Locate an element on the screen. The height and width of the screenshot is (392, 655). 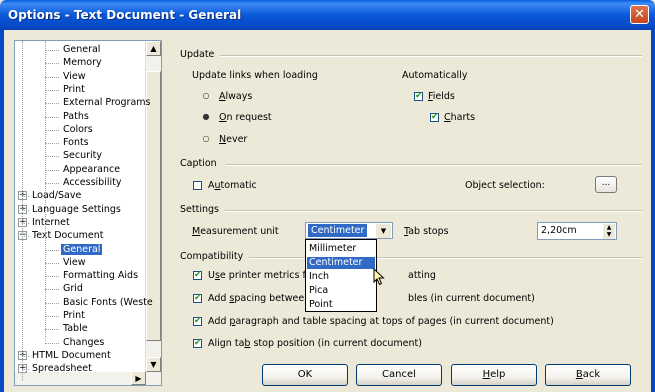
tree-item: Memory is located at coordinates (82, 62).